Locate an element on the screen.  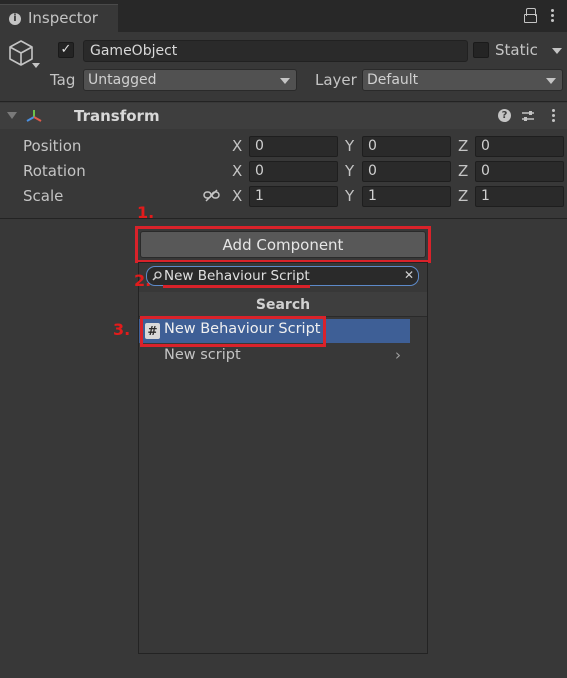
tag-label: Tag is located at coordinates (63, 80).